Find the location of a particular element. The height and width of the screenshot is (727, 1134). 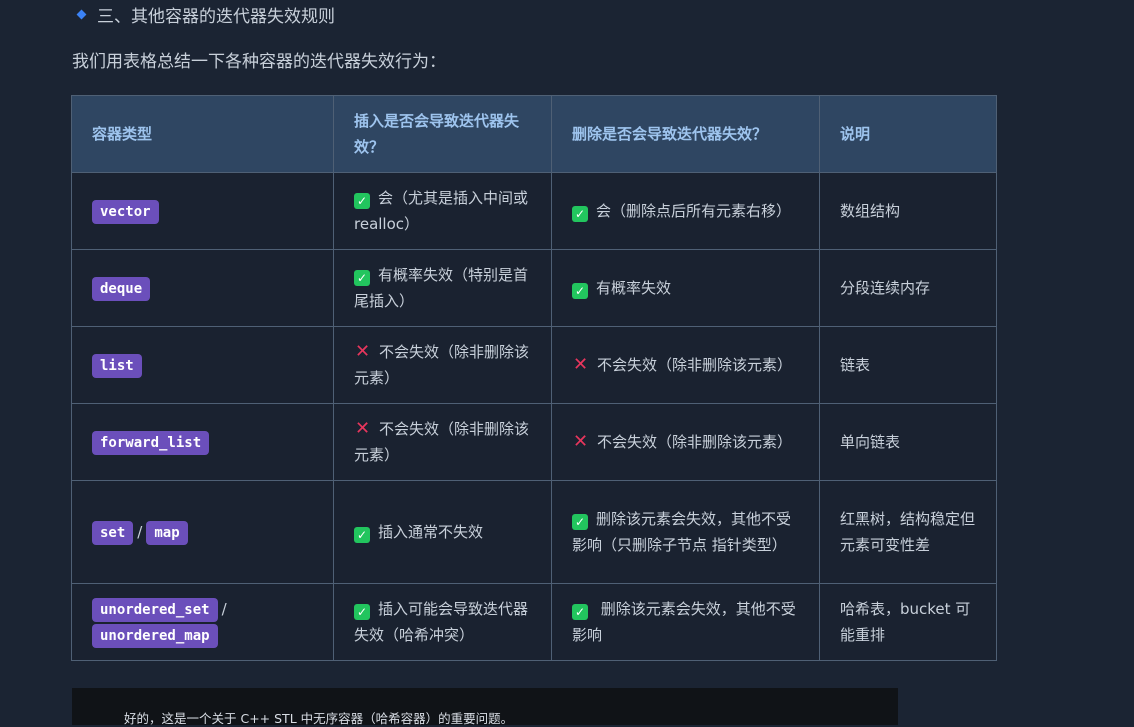

container-cell: vector is located at coordinates (202, 211).